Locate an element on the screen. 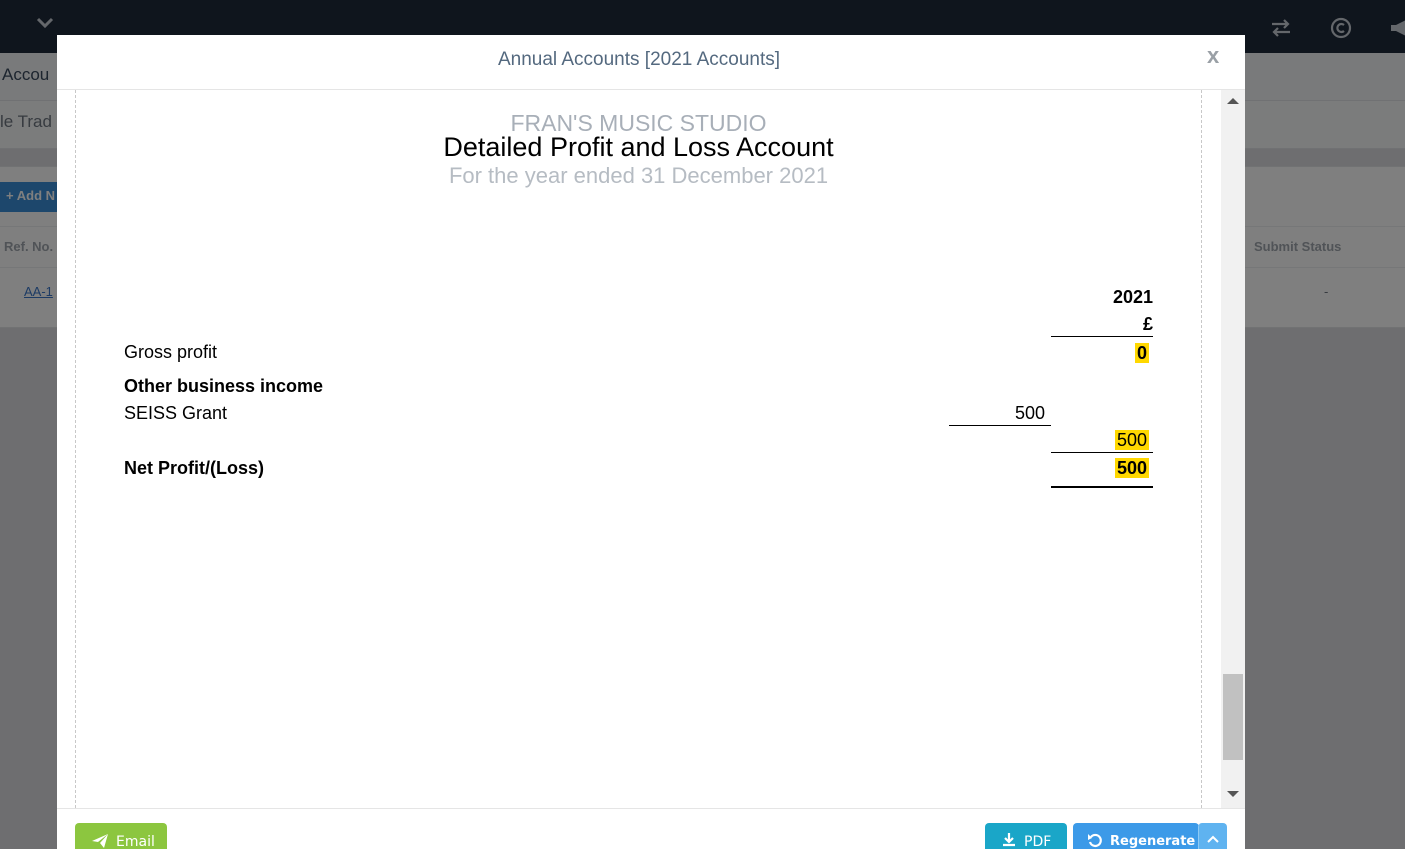 The image size is (1405, 849). chevron-up-icon is located at coordinates (1213, 839).